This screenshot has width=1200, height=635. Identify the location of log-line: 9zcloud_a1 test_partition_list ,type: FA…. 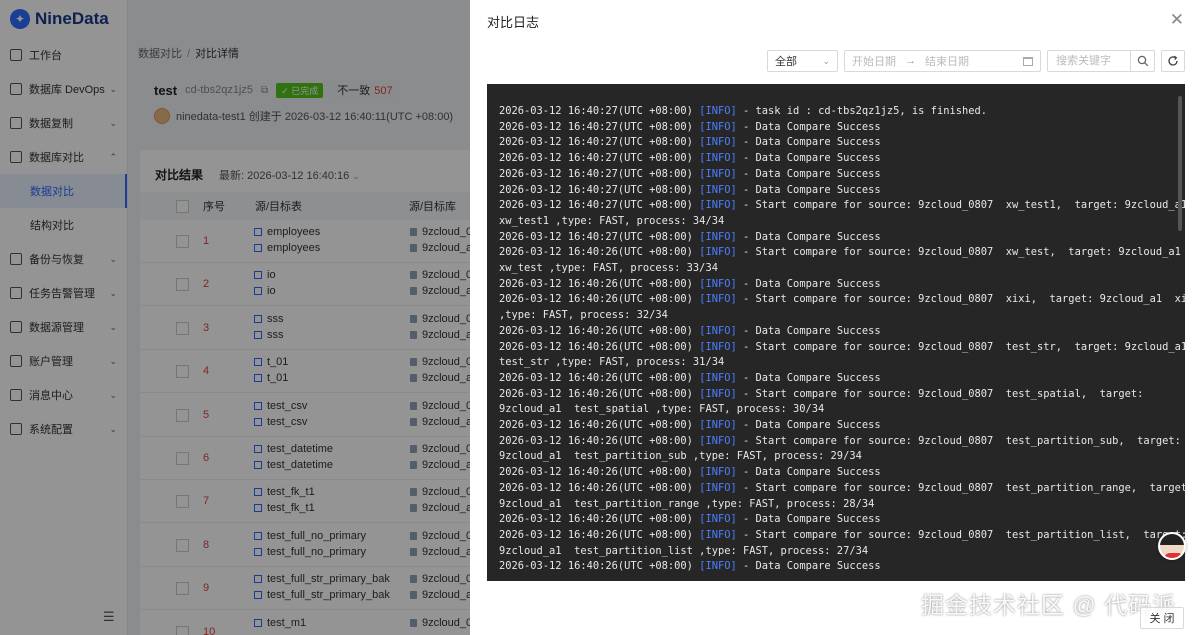
(836, 552).